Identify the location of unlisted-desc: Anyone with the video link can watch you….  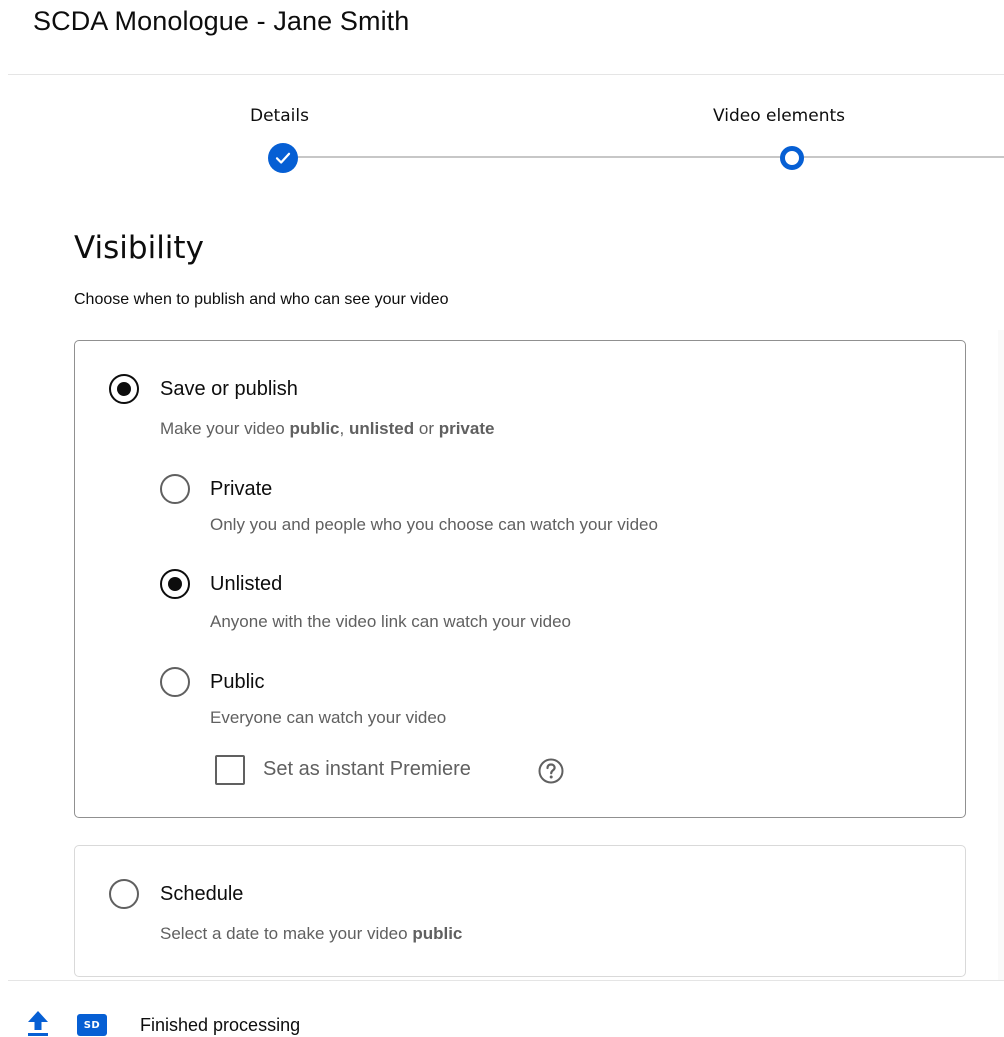
(390, 621).